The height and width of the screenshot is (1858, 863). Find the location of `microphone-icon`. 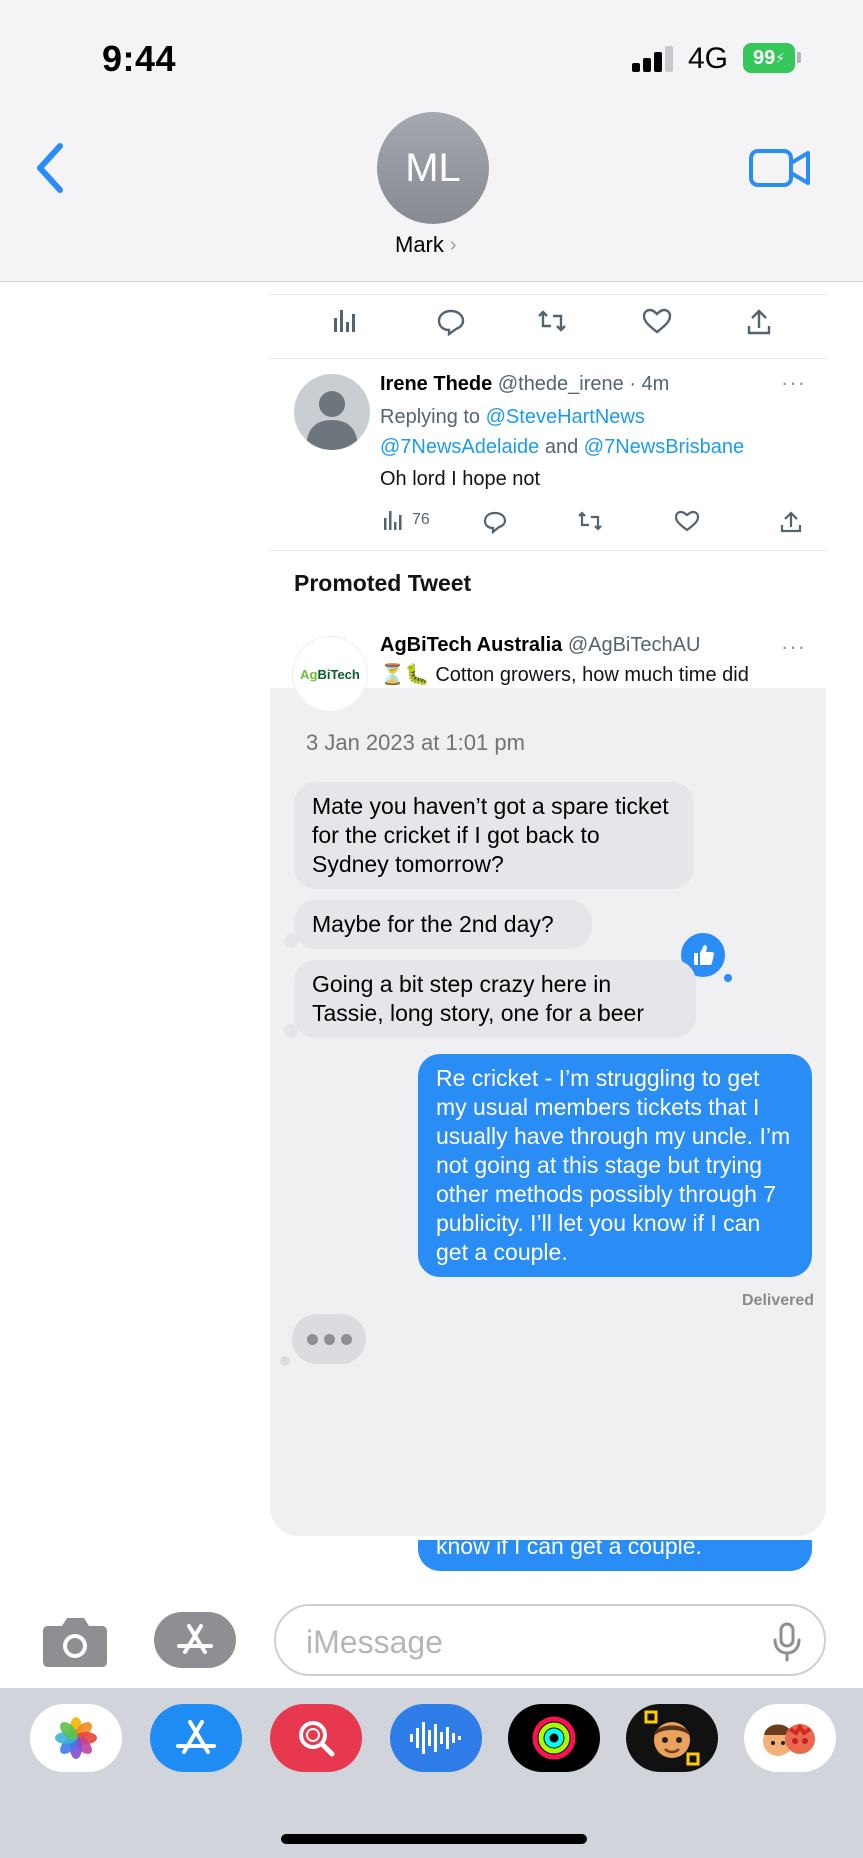

microphone-icon is located at coordinates (787, 1642).